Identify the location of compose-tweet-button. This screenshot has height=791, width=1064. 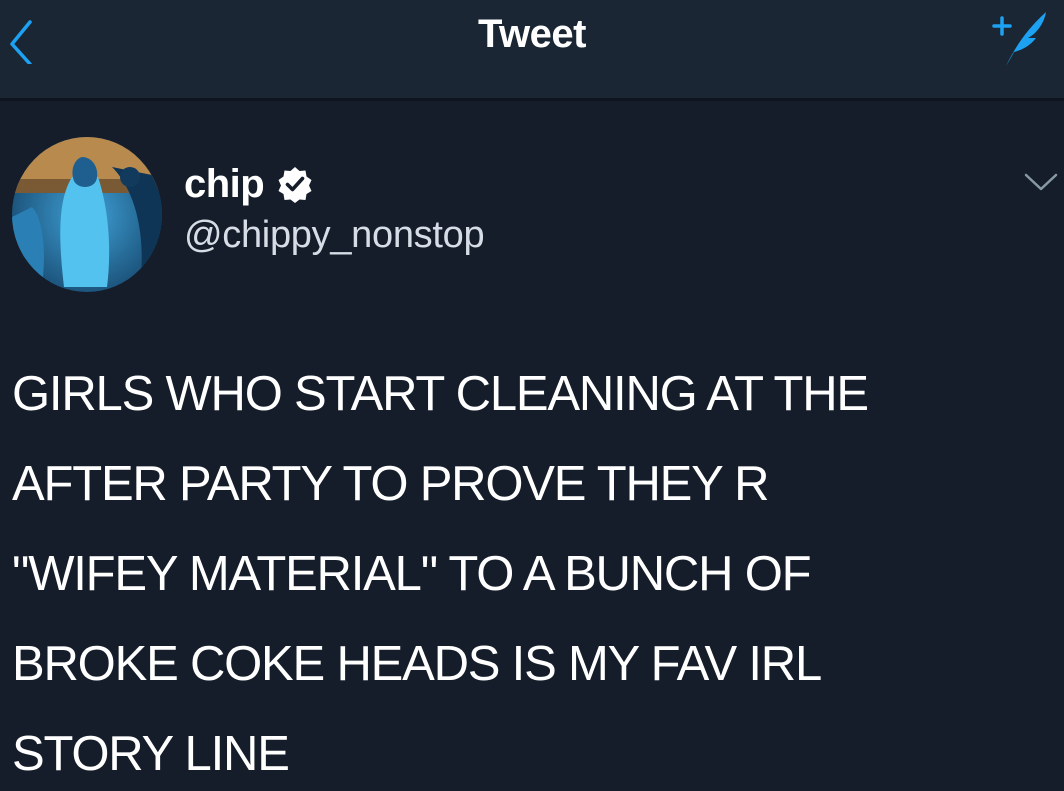
(1018, 39).